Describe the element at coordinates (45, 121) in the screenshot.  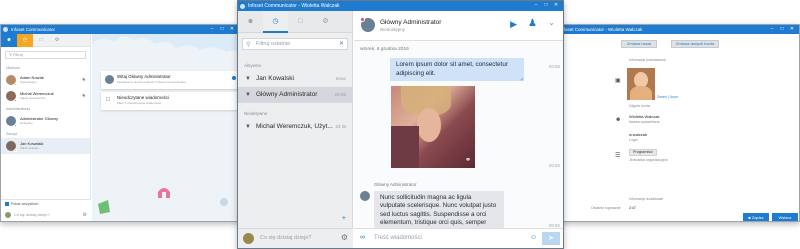
I see `contact-item: Administrator Główny Dostępny` at that location.